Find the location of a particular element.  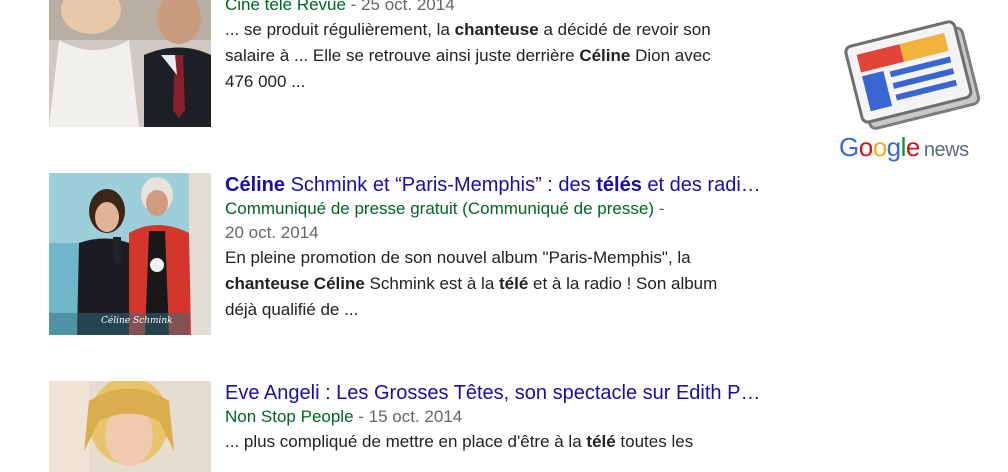

title-segment: Céline is located at coordinates (255, 185).